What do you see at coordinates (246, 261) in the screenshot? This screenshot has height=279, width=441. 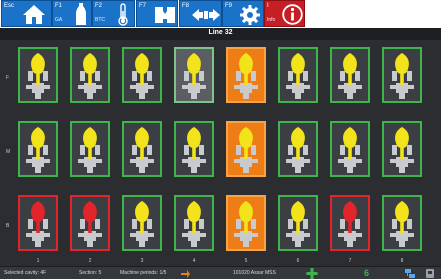 I see `column-label: 5` at bounding box center [246, 261].